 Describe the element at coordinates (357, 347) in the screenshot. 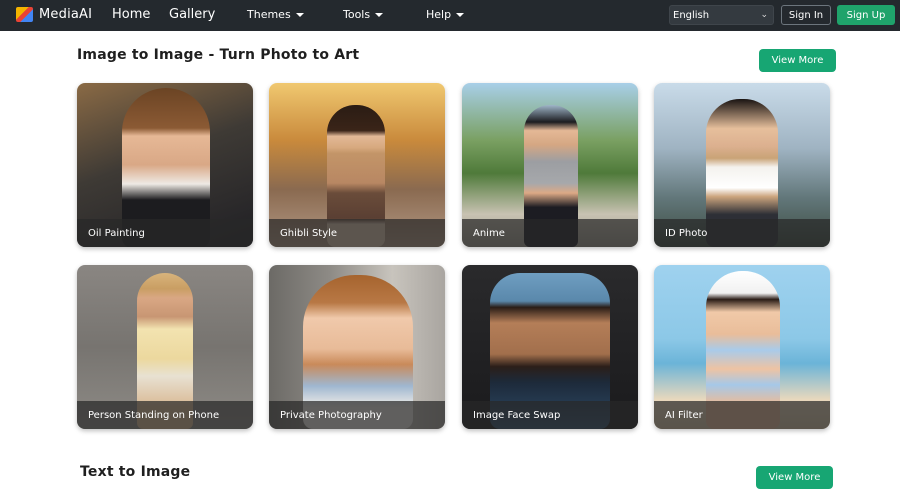

I see `card-private-photography: Private Photography` at that location.